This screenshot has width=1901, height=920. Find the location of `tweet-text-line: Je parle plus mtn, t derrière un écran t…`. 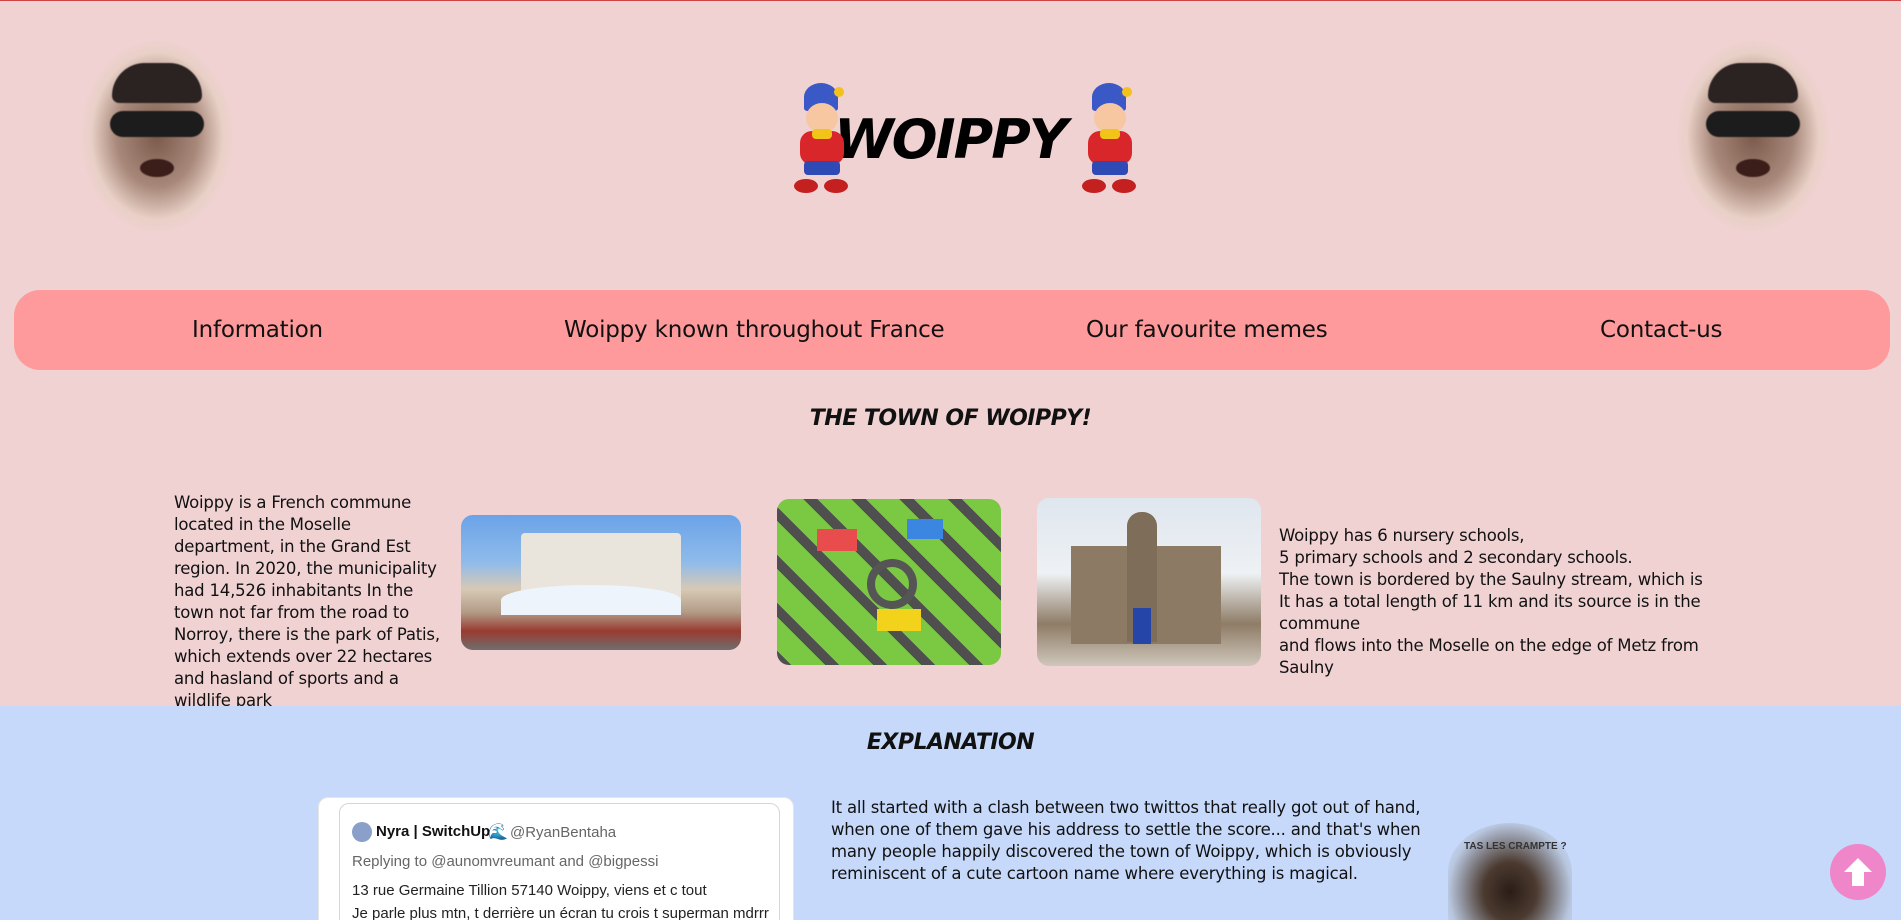

tweet-text-line: Je parle plus mtn, t derrière un écran t… is located at coordinates (560, 912).